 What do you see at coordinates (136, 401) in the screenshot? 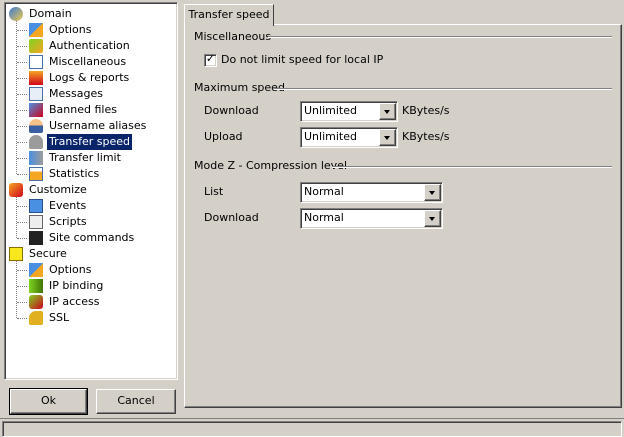
I see `cancel-button: Cancel` at bounding box center [136, 401].